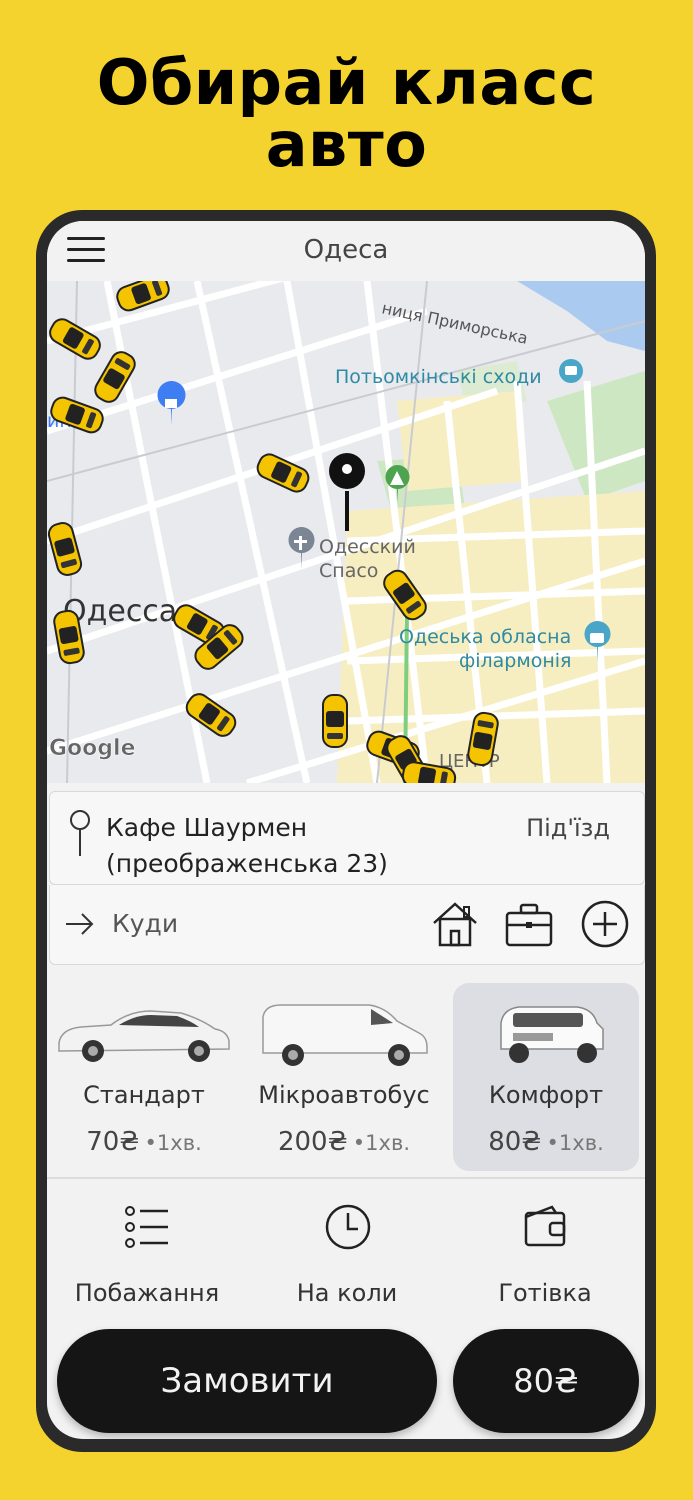  What do you see at coordinates (515, 661) in the screenshot?
I see `philharmonic-label-2: філармонія` at bounding box center [515, 661].